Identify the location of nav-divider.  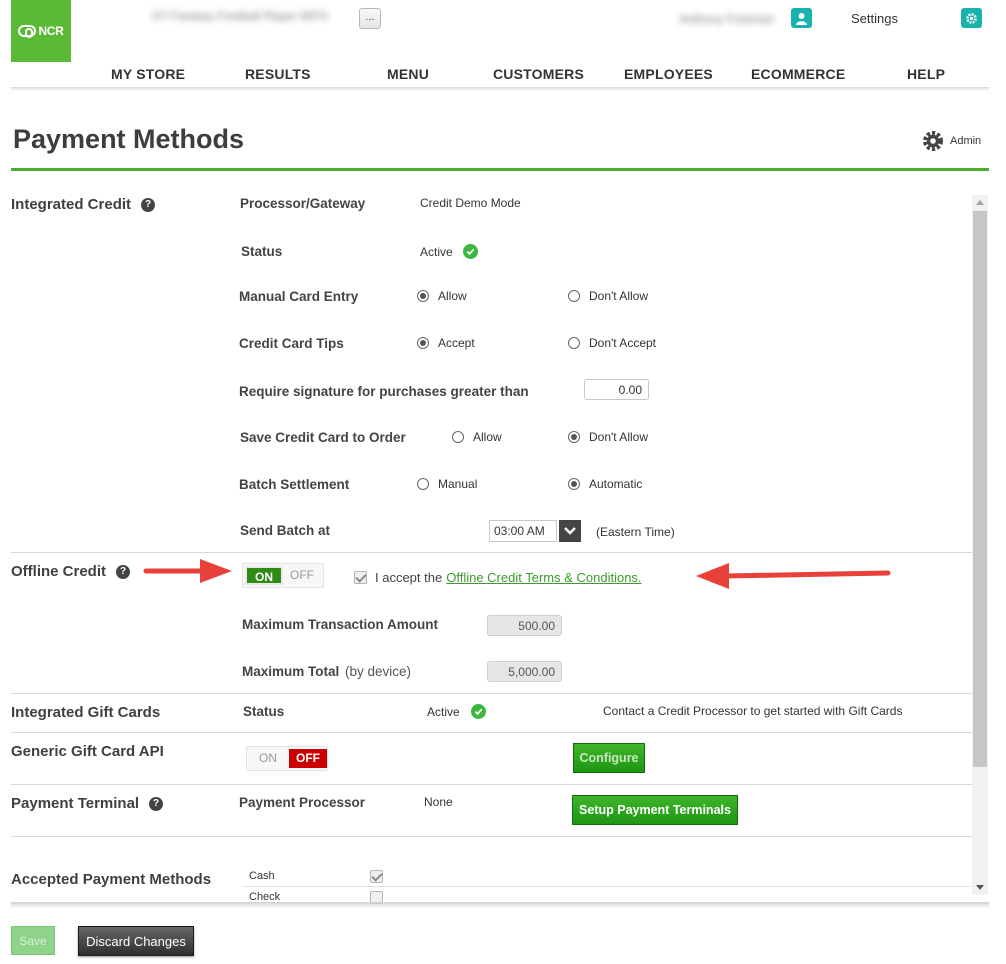
(500, 89).